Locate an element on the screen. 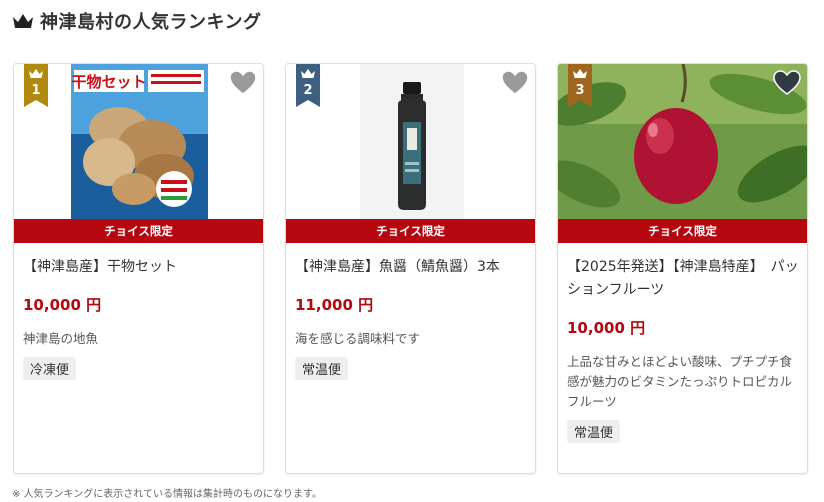 This screenshot has width=824, height=502. rank-number: 1 is located at coordinates (36, 90).